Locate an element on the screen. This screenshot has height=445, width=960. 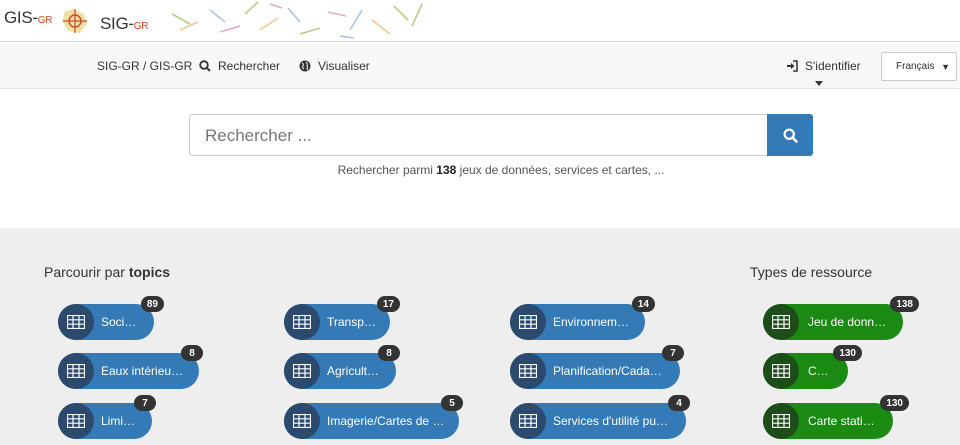
topic-pill-limites: Limites 7 is located at coordinates (107, 417).